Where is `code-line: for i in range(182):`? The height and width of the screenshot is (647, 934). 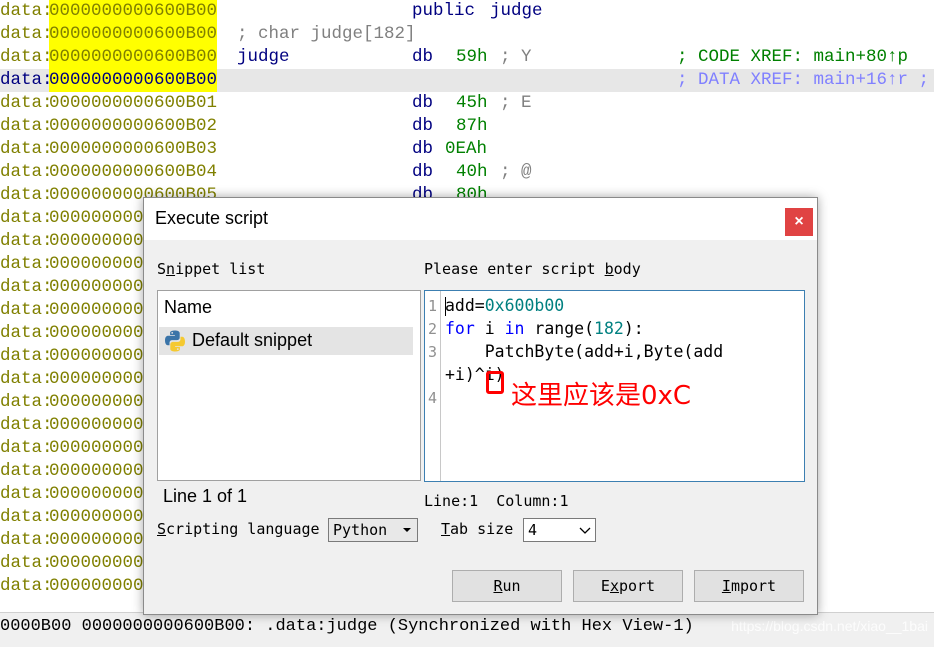
code-line: for i in range(182): is located at coordinates (544, 328).